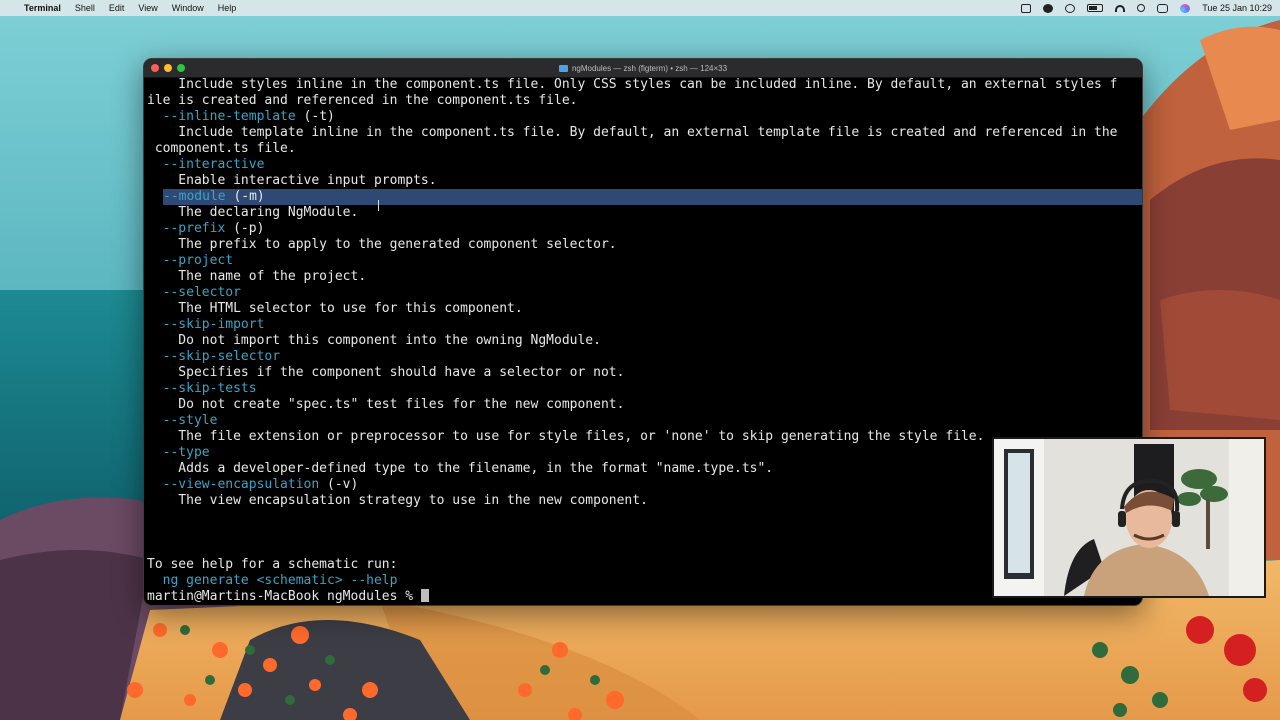 This screenshot has height=720, width=1280. What do you see at coordinates (644, 293) in the screenshot?
I see `option-flag-line: --selector` at bounding box center [644, 293].